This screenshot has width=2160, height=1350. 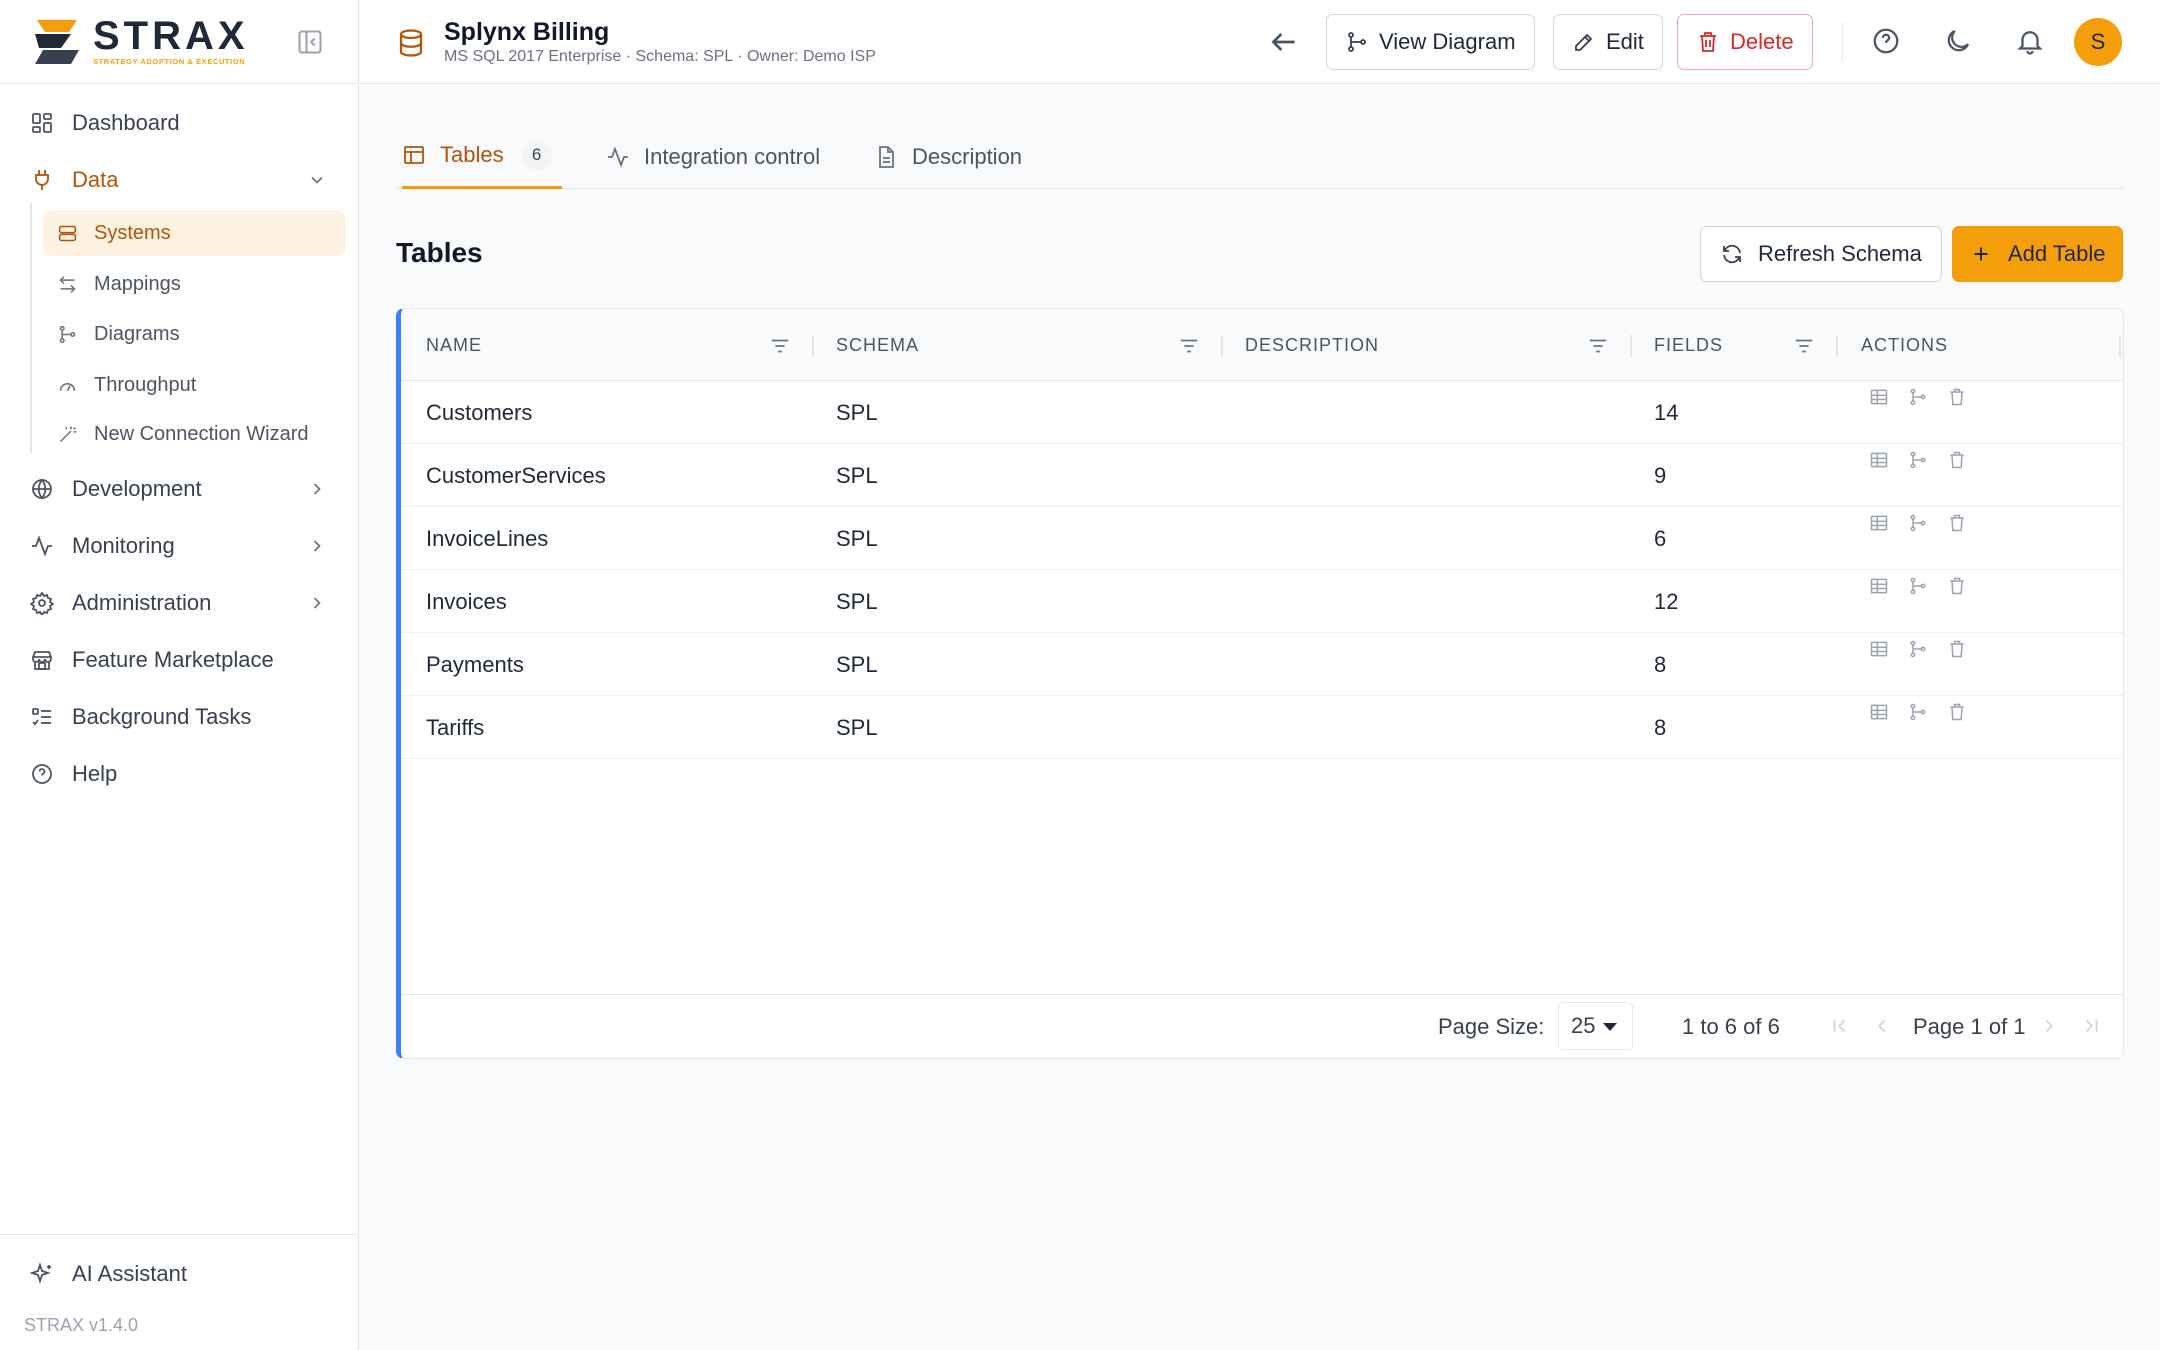 What do you see at coordinates (123, 545) in the screenshot?
I see `sidebar-item-label: Monitoring` at bounding box center [123, 545].